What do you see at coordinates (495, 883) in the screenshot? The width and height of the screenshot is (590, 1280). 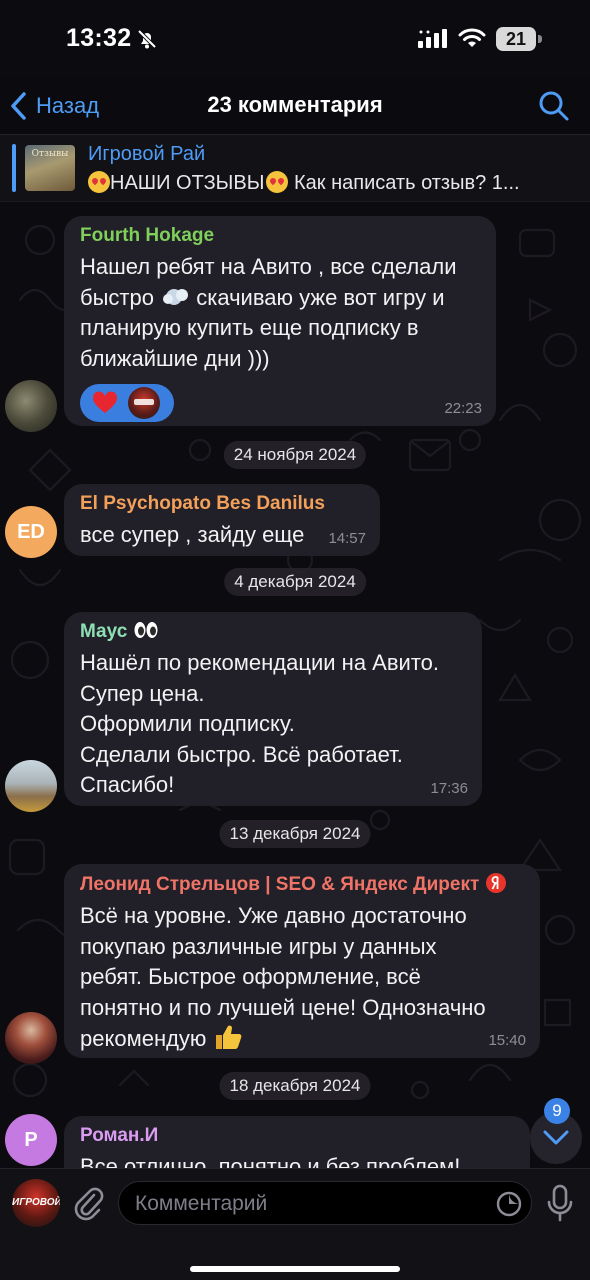 I see `yandex-icon` at bounding box center [495, 883].